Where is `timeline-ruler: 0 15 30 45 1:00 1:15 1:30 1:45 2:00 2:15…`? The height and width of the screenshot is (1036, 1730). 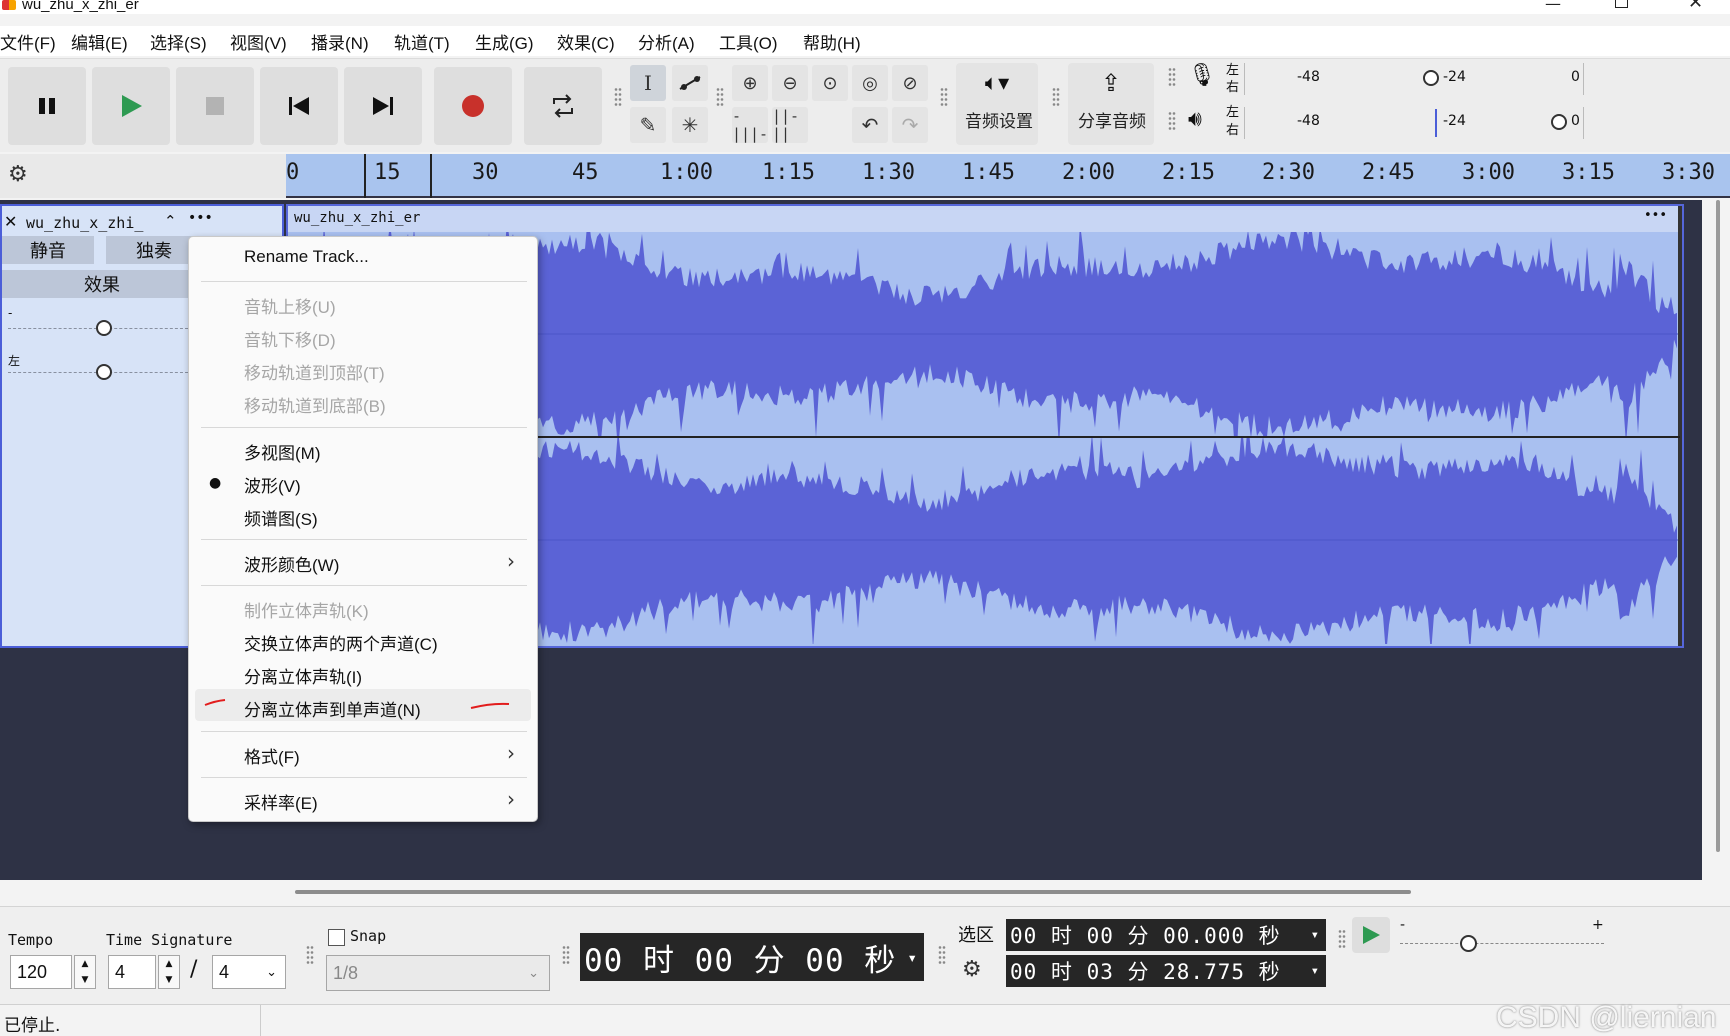 timeline-ruler: 0 15 30 45 1:00 1:15 1:30 1:45 2:00 2:15… is located at coordinates (1008, 176).